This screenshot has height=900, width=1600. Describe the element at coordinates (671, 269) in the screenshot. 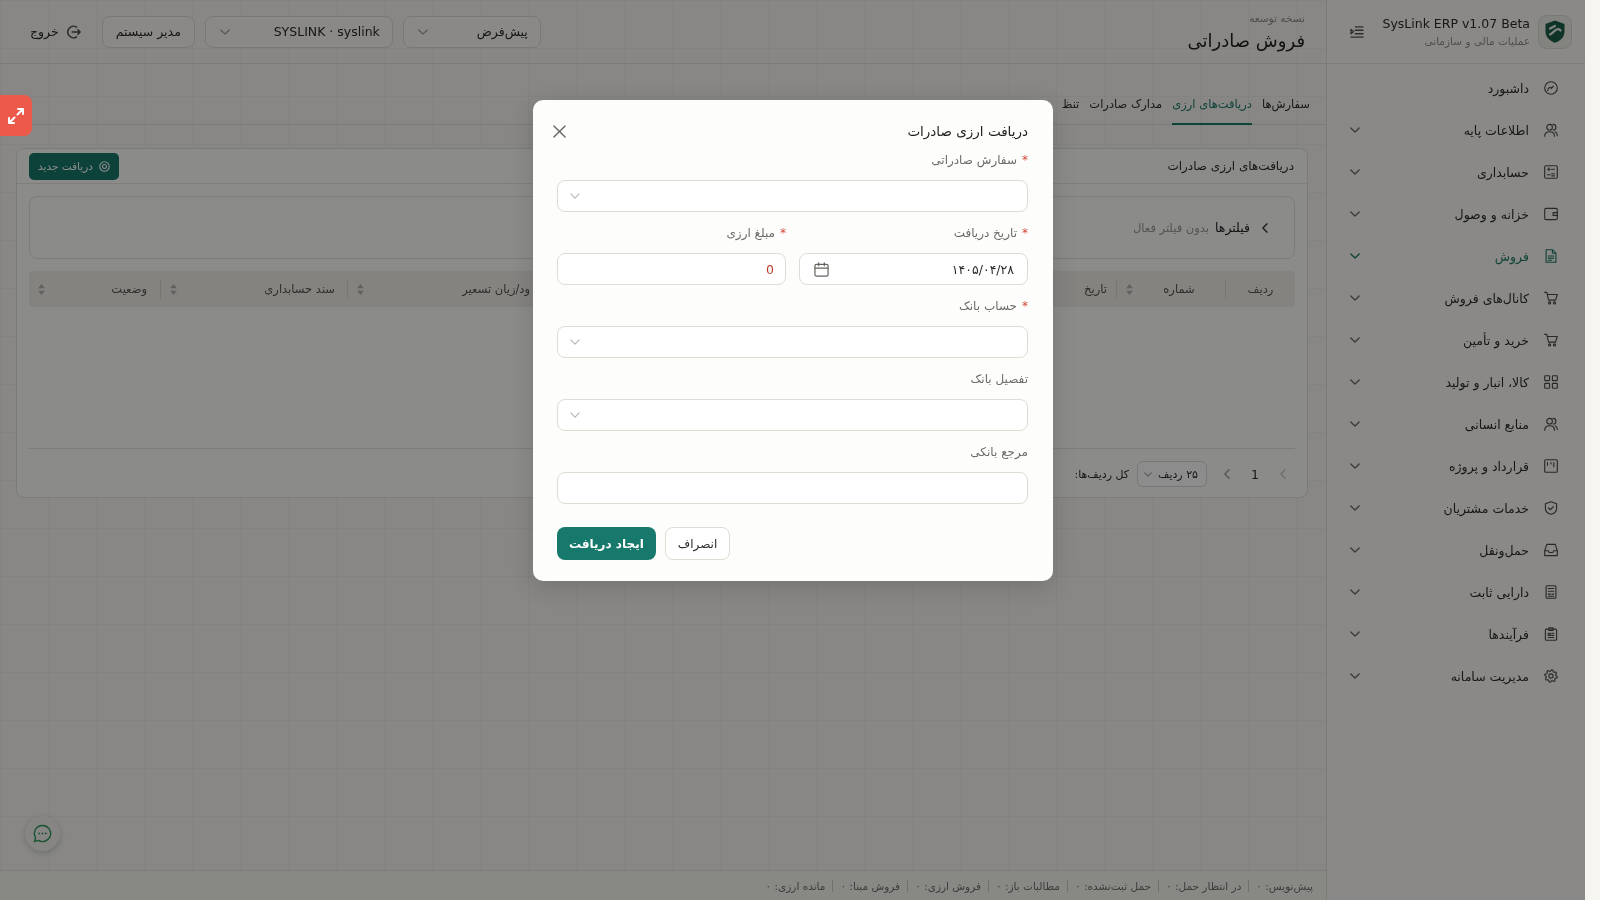

I see `amount-field: 0` at that location.